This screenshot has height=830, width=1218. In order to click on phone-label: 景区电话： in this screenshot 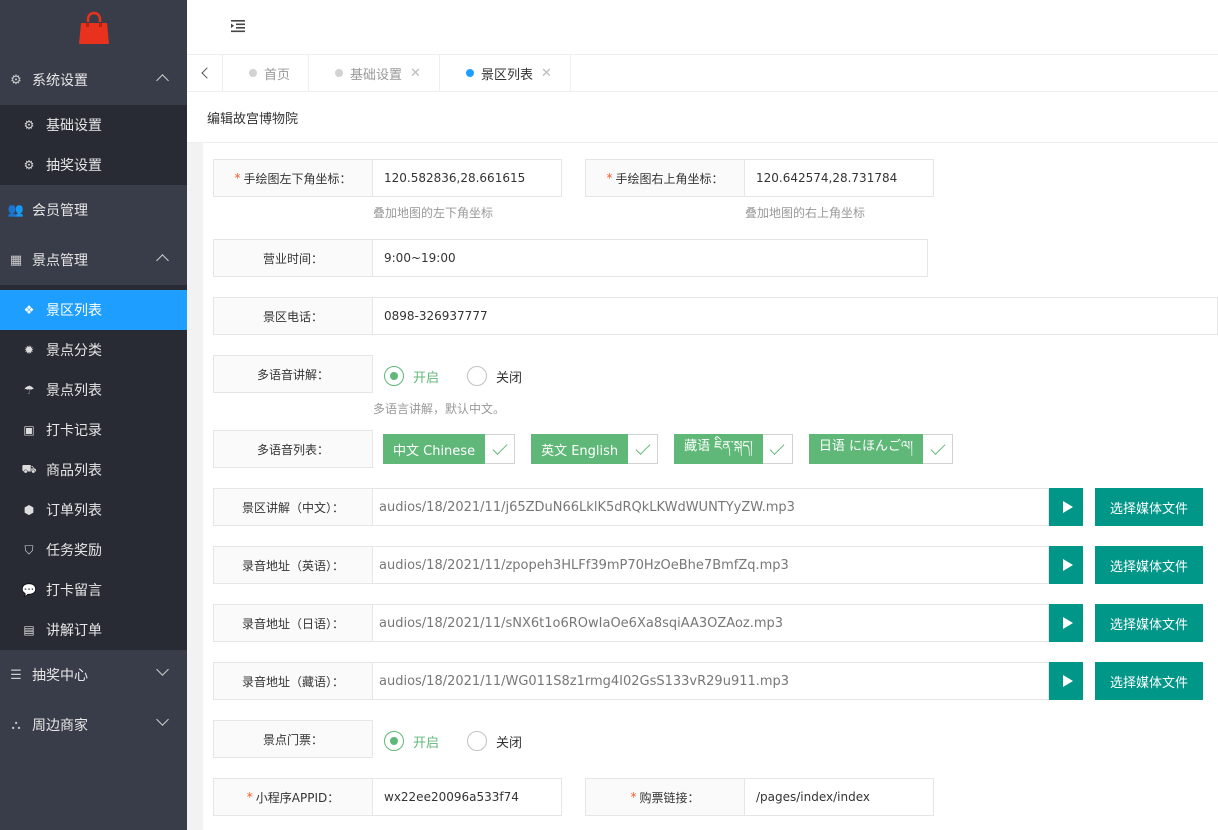, I will do `click(293, 316)`.